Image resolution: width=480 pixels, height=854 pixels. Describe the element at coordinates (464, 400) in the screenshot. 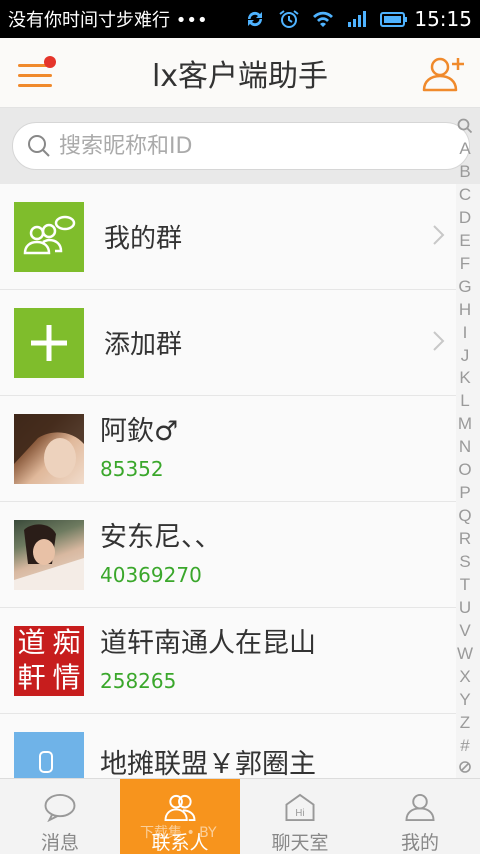

I see `index-letter: L` at that location.